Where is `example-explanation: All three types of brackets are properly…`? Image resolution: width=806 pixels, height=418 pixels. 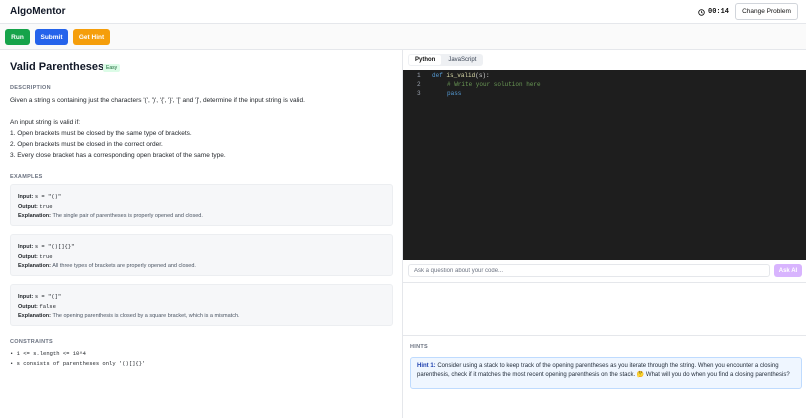
example-explanation: All three types of brackets are properly… is located at coordinates (124, 266).